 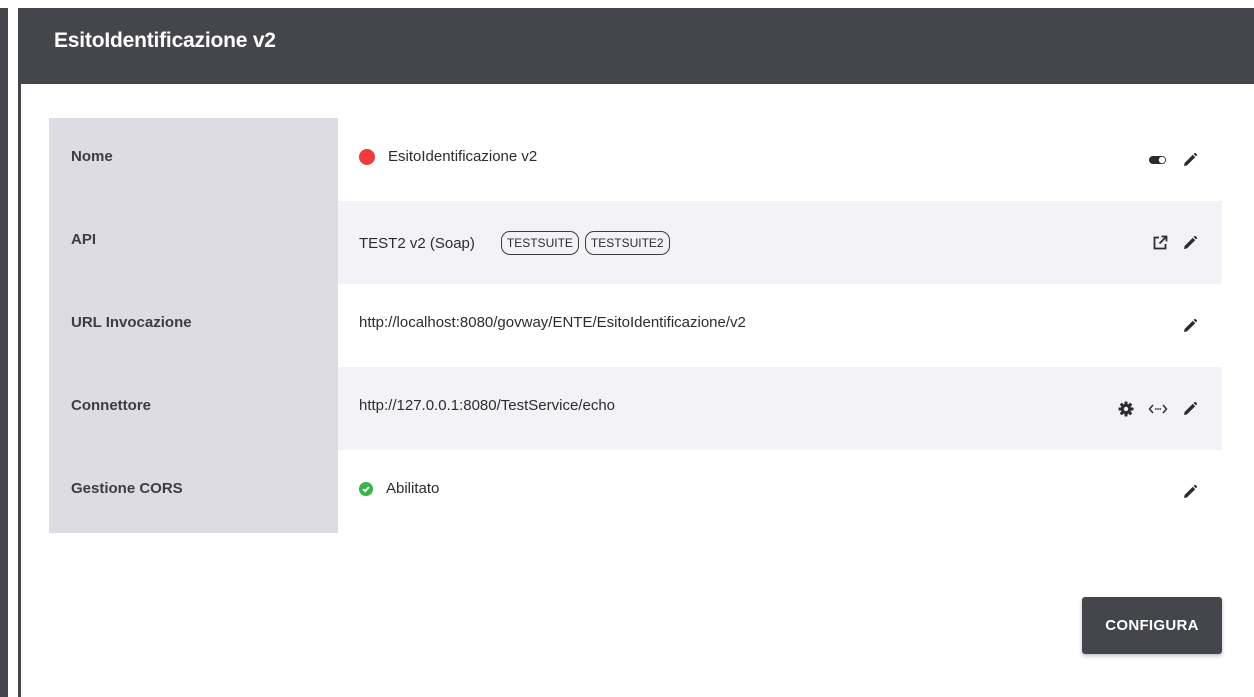 What do you see at coordinates (417, 243) in the screenshot?
I see `api-value: TEST2 v2 (Soap)` at bounding box center [417, 243].